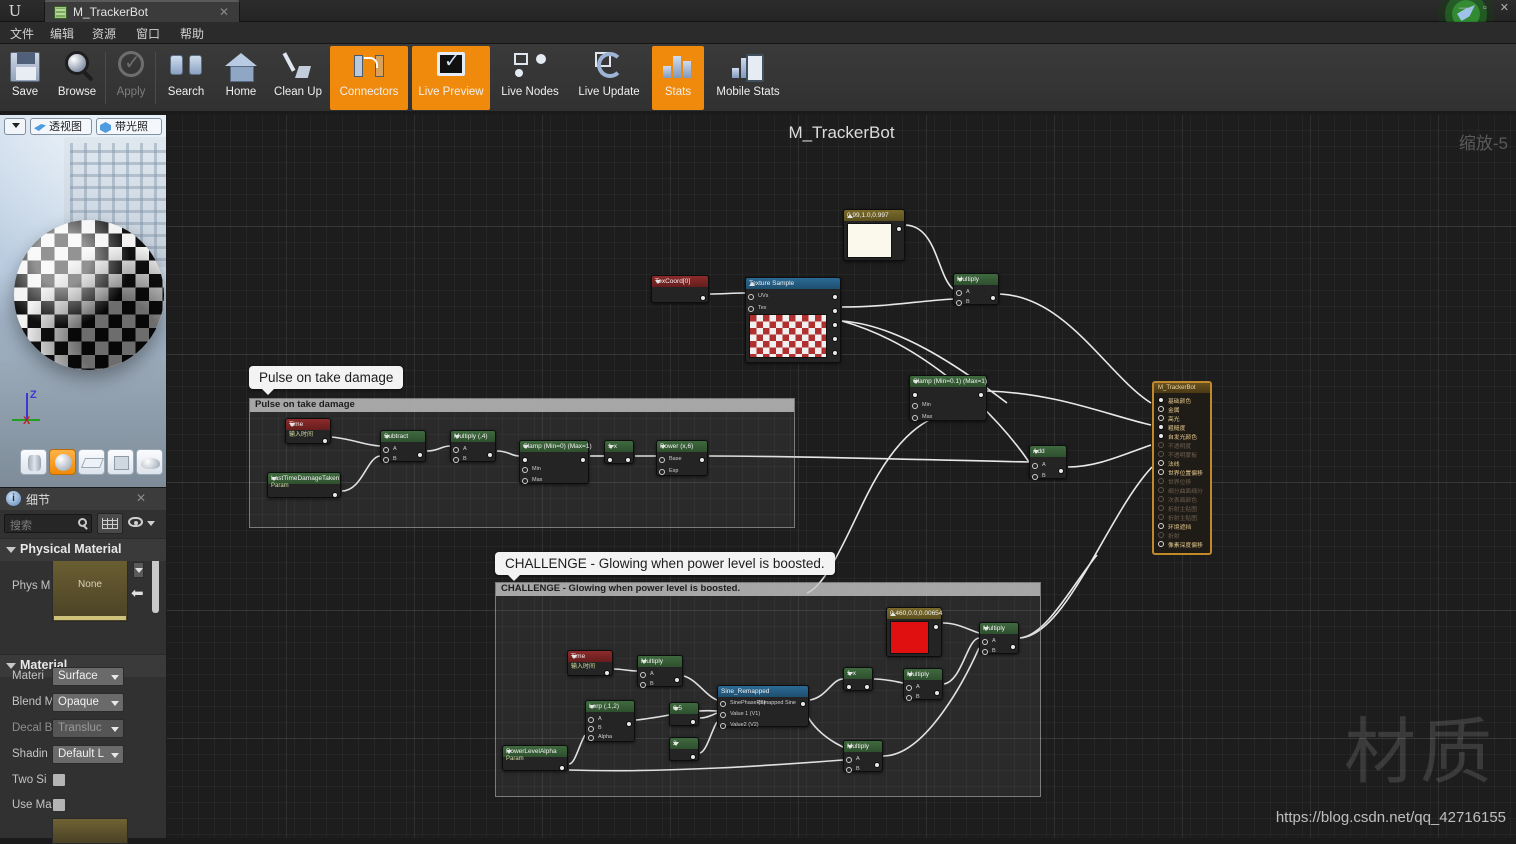  I want to click on node-multiply-glow: Multiply A B, so click(660, 671).